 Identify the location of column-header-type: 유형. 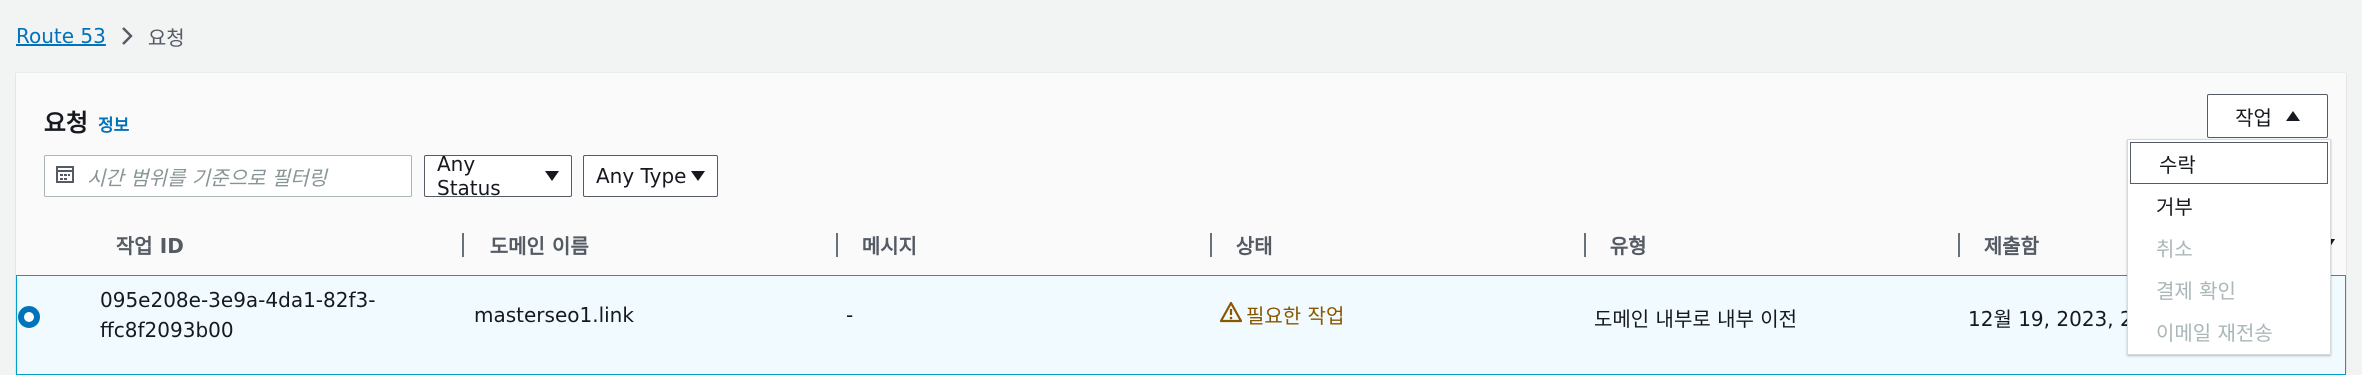
(1628, 244).